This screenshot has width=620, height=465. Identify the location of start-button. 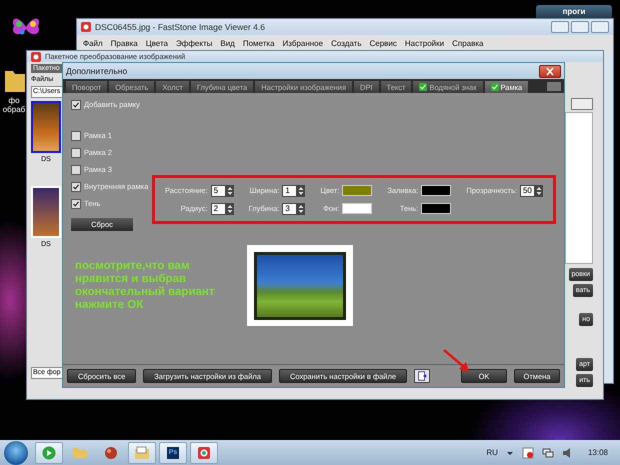
(16, 452).